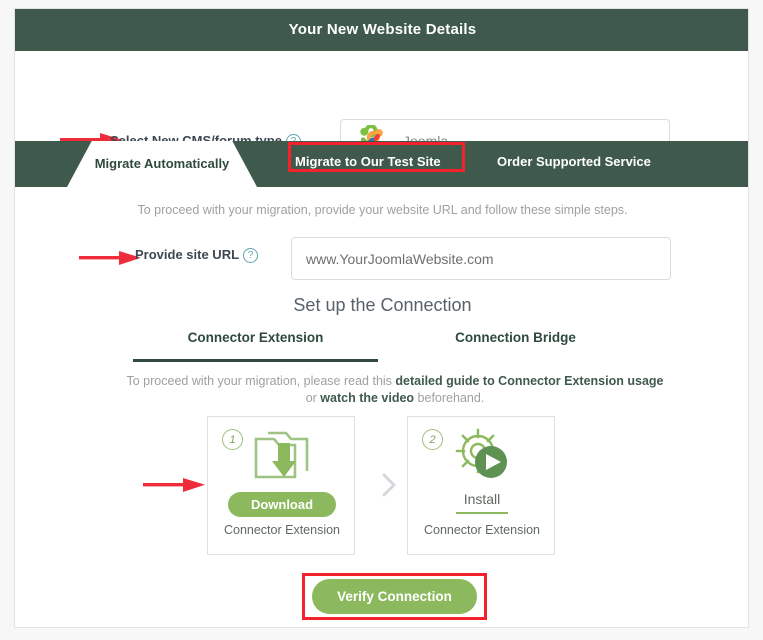 The height and width of the screenshot is (640, 763). What do you see at coordinates (281, 485) in the screenshot?
I see `step-card-download: 1 Download Connector Extension` at bounding box center [281, 485].